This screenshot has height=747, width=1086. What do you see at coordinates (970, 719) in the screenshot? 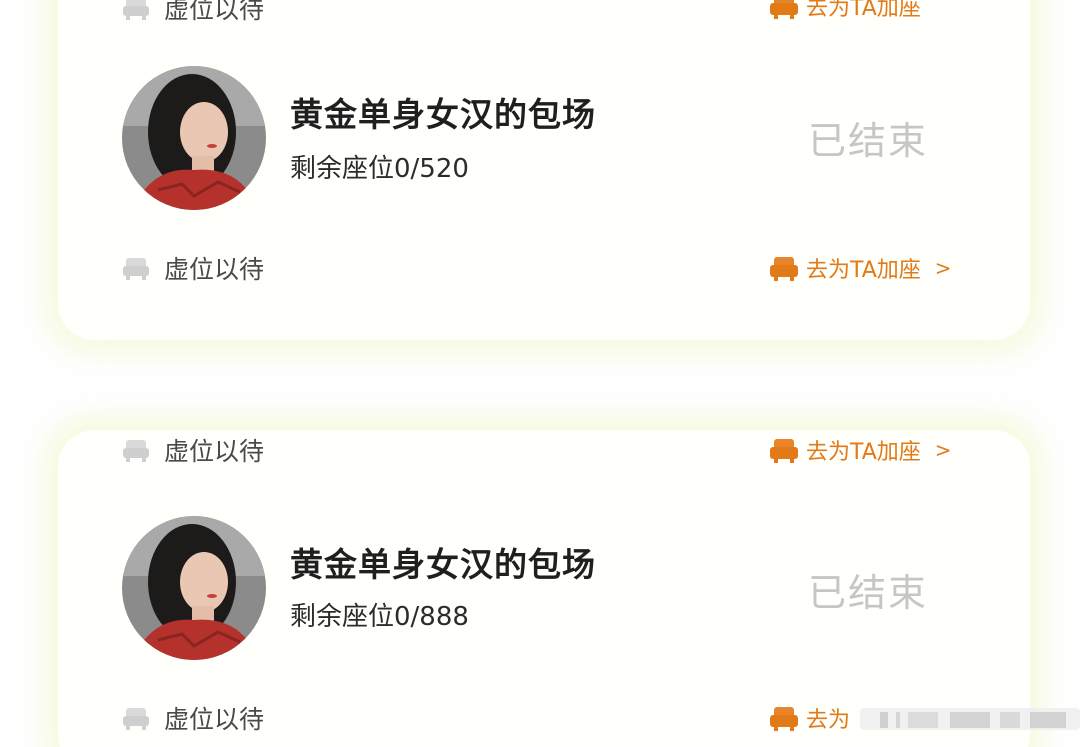
I see `watermark` at bounding box center [970, 719].